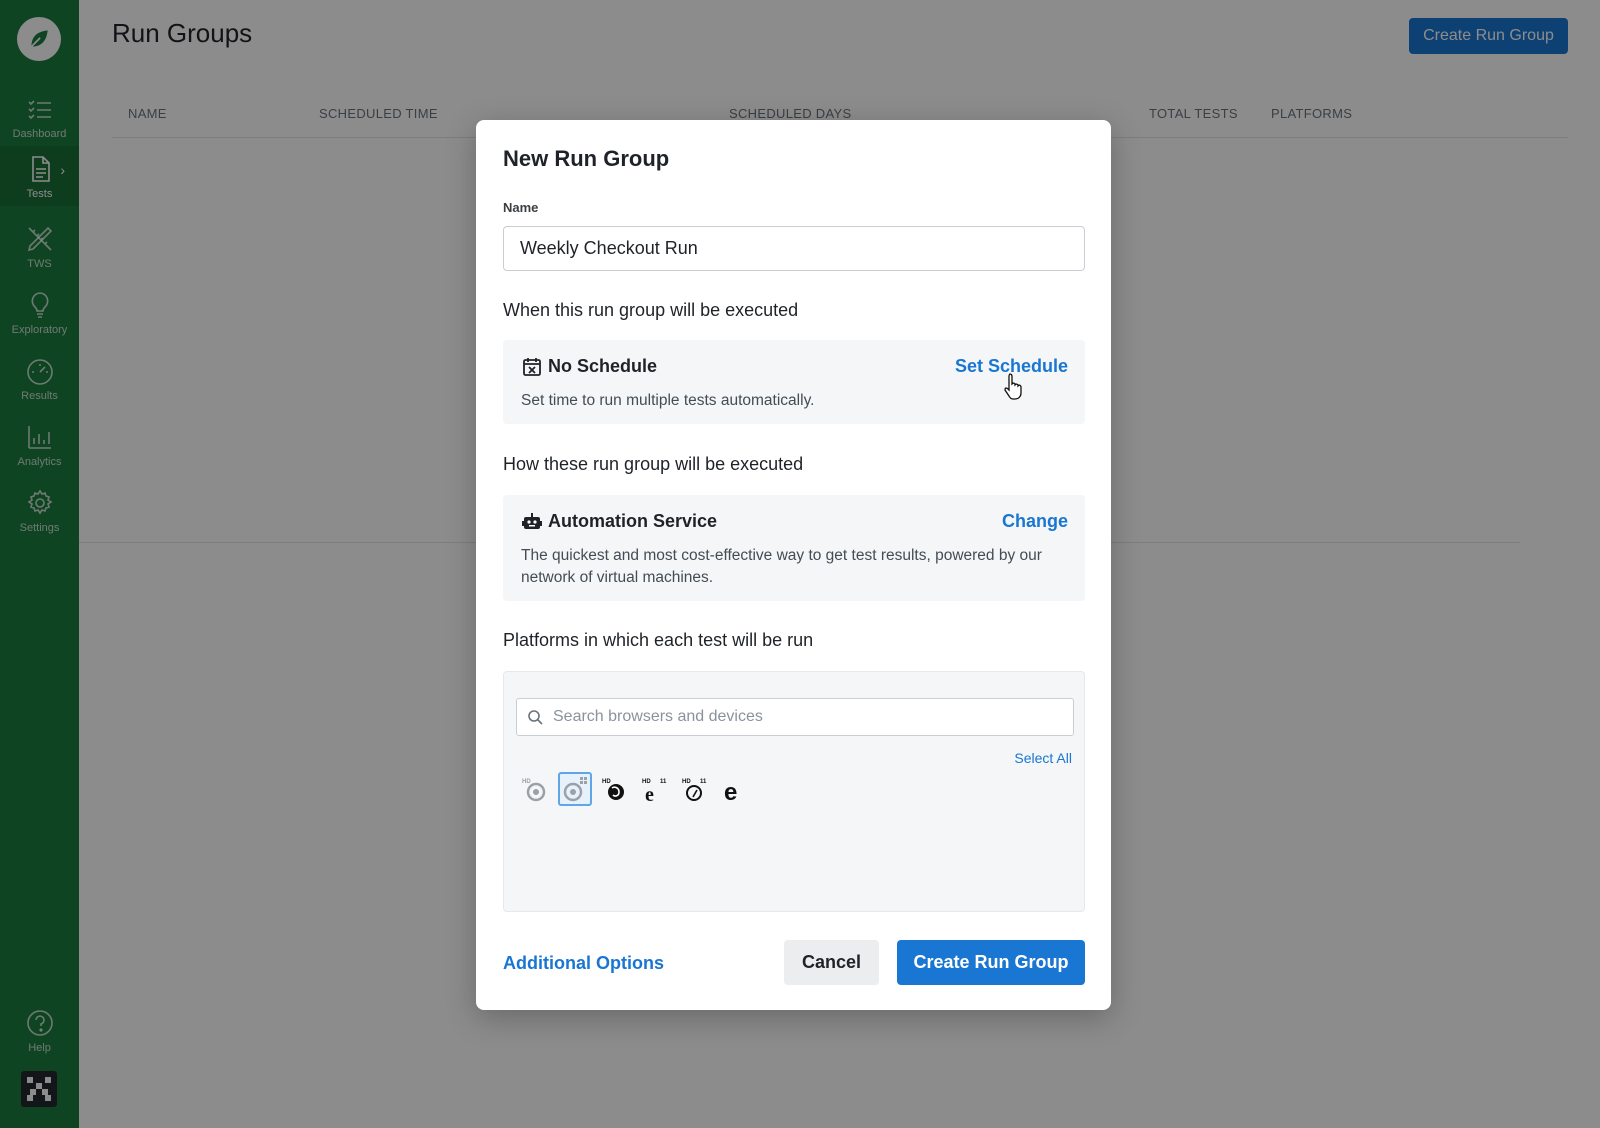  I want to click on platform-search-input, so click(810, 717).